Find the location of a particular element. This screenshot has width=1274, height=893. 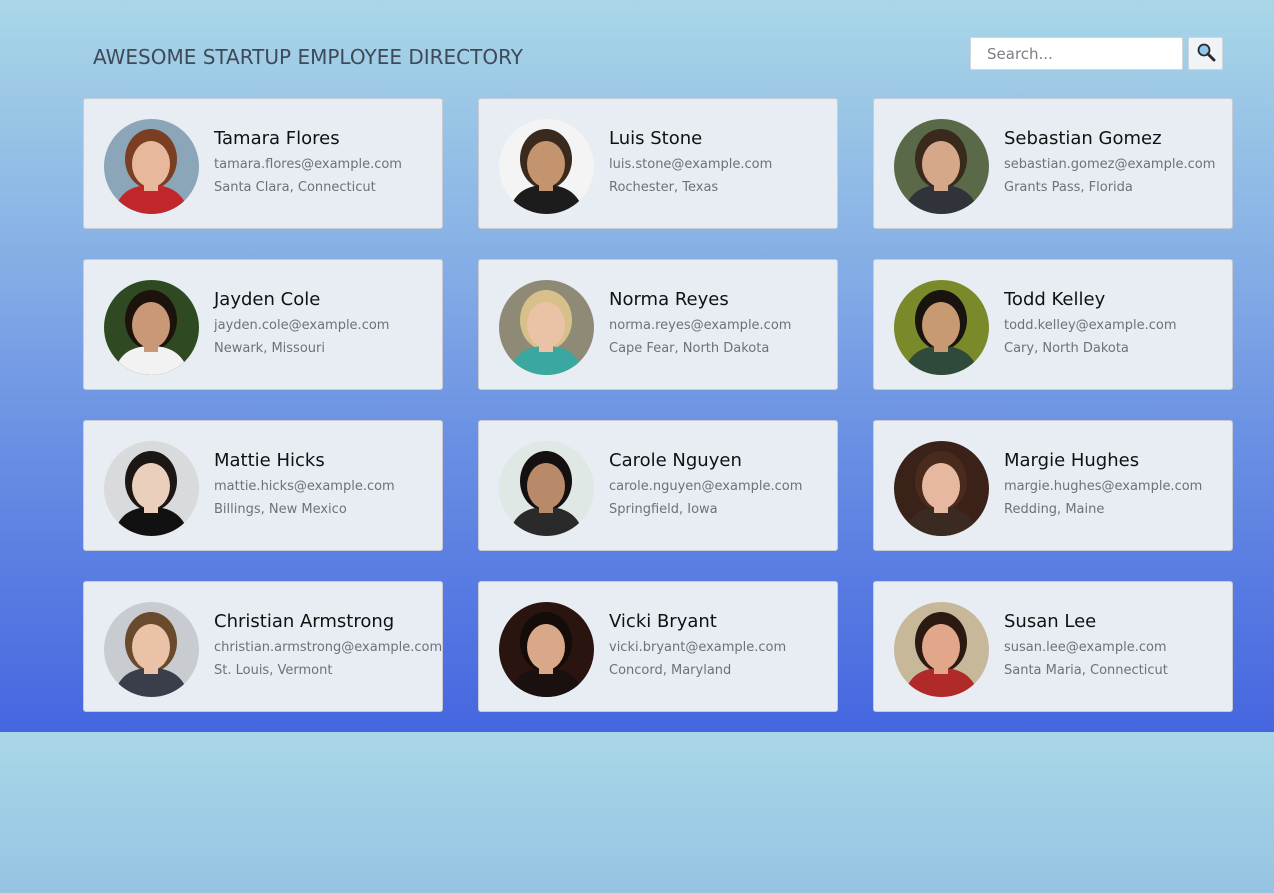

employee-location: Cape Fear, North Dakota is located at coordinates (689, 348).